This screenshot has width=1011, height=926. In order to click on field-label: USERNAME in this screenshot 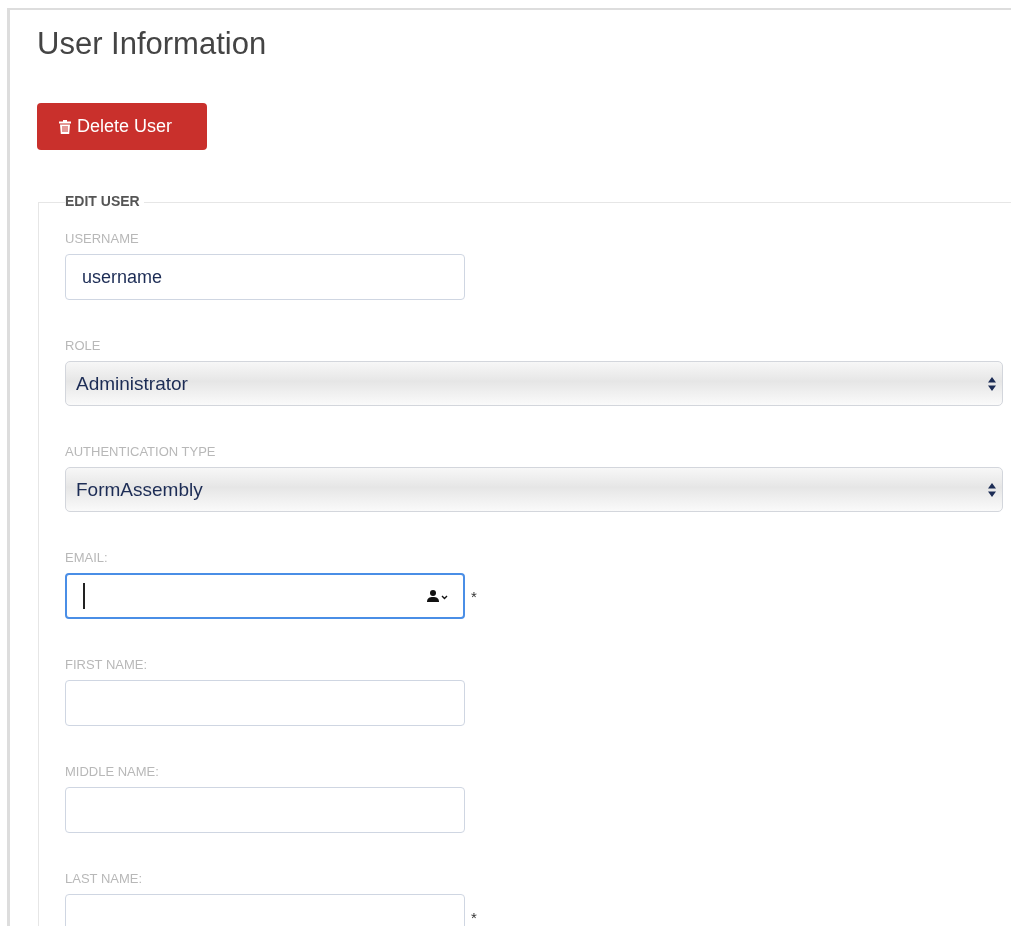, I will do `click(102, 238)`.